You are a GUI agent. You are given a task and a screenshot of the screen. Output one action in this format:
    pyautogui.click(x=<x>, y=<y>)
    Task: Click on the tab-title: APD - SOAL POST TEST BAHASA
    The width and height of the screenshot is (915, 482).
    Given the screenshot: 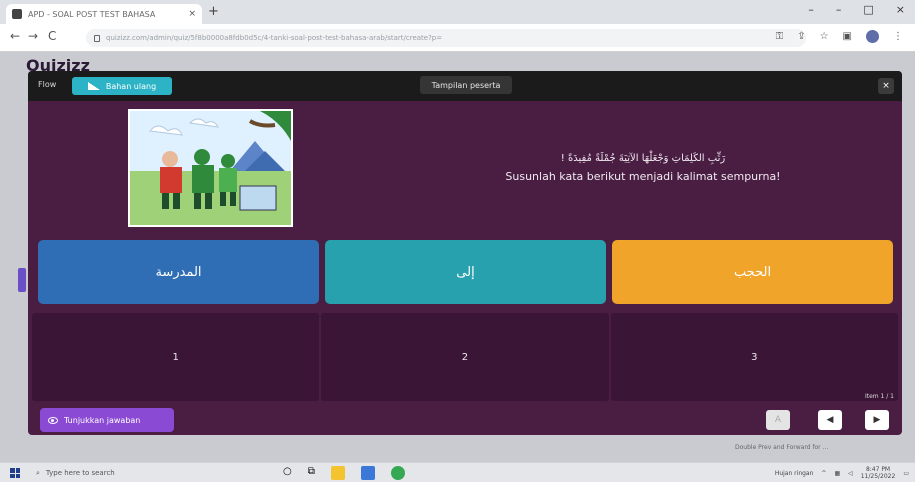 What is the action you would take?
    pyautogui.click(x=92, y=14)
    